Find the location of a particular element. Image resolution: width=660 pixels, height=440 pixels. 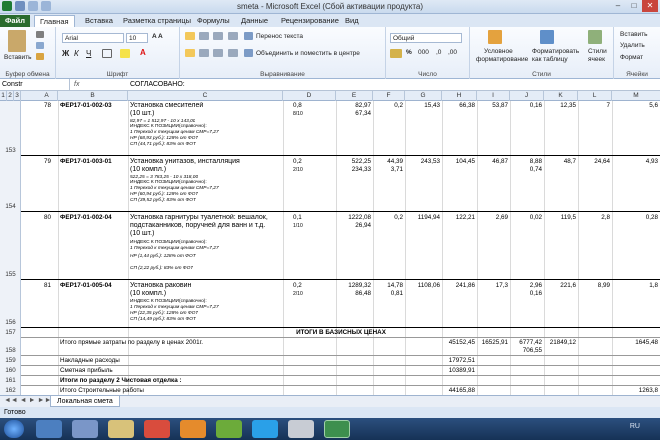

cell-j: 2,96 is located at coordinates (526, 286).